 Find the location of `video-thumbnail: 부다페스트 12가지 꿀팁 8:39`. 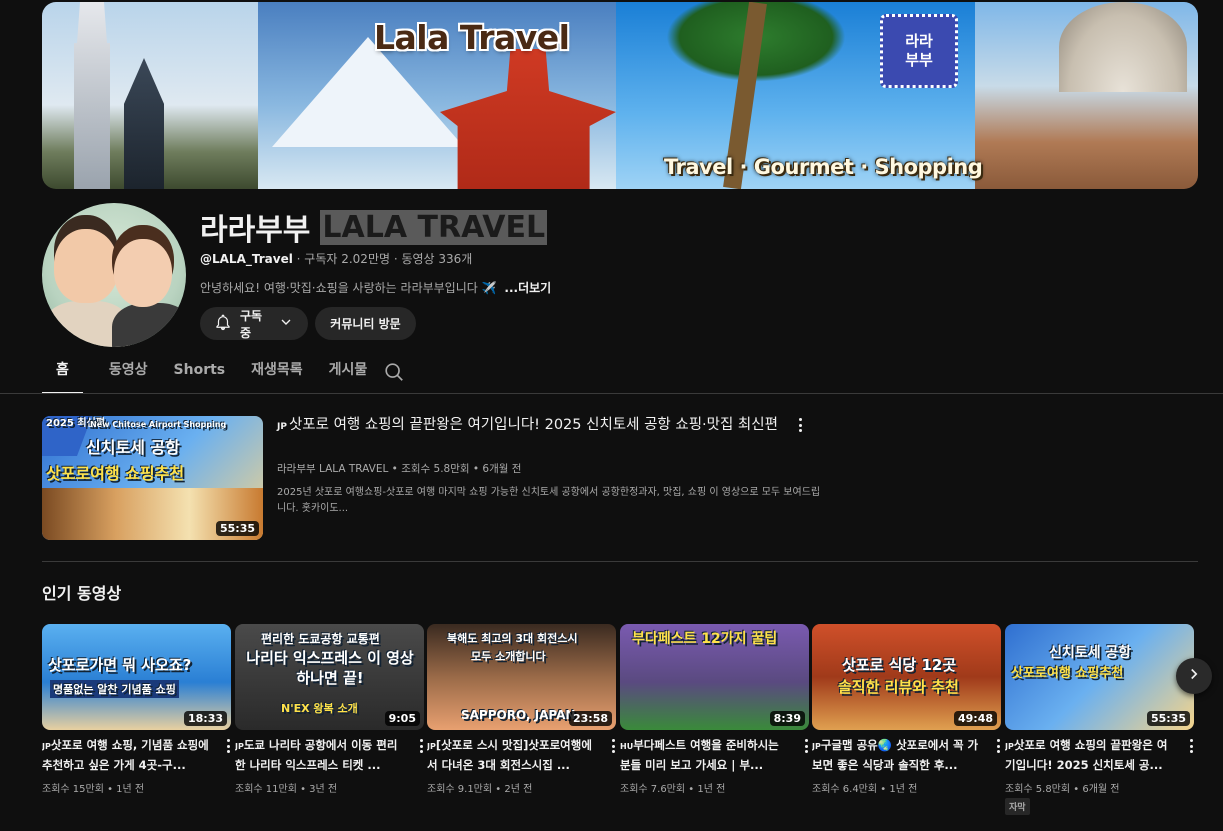

video-thumbnail: 부다페스트 12가지 꿀팁 8:39 is located at coordinates (714, 677).